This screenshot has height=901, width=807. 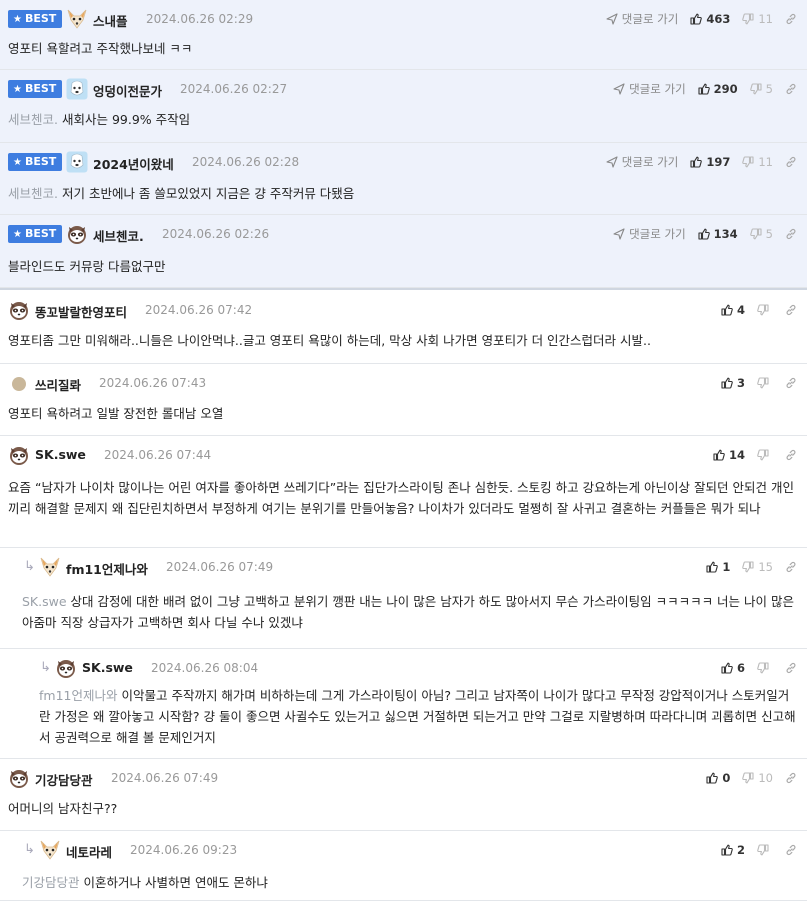 What do you see at coordinates (403, 795) in the screenshot?
I see `comment: 기강담당관 2024.06.26 07:49 0 10 어머니의 남자친구??` at bounding box center [403, 795].